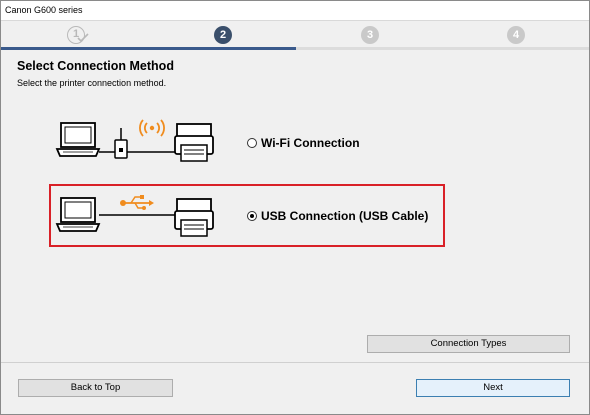 Image resolution: width=590 pixels, height=415 pixels. What do you see at coordinates (95, 388) in the screenshot?
I see `back-to-top-button: Back to Top` at bounding box center [95, 388].